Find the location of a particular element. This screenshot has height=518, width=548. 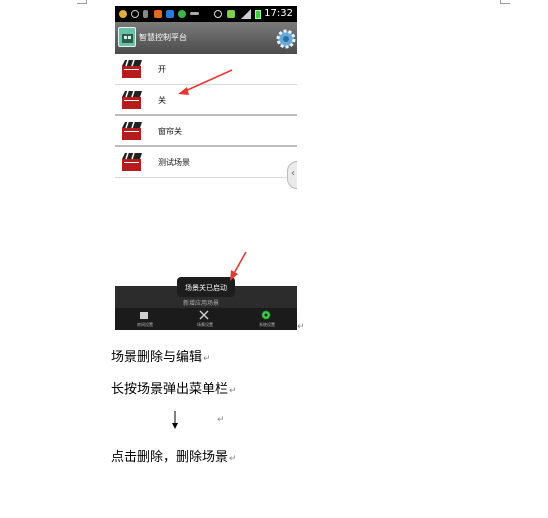

scene-item-off: 关 is located at coordinates (206, 100).